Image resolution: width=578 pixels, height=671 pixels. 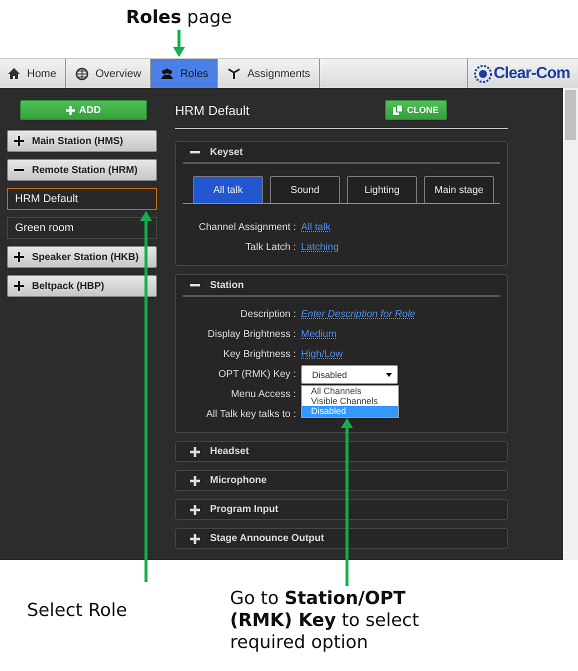 What do you see at coordinates (14, 73) in the screenshot?
I see `home-icon` at bounding box center [14, 73].